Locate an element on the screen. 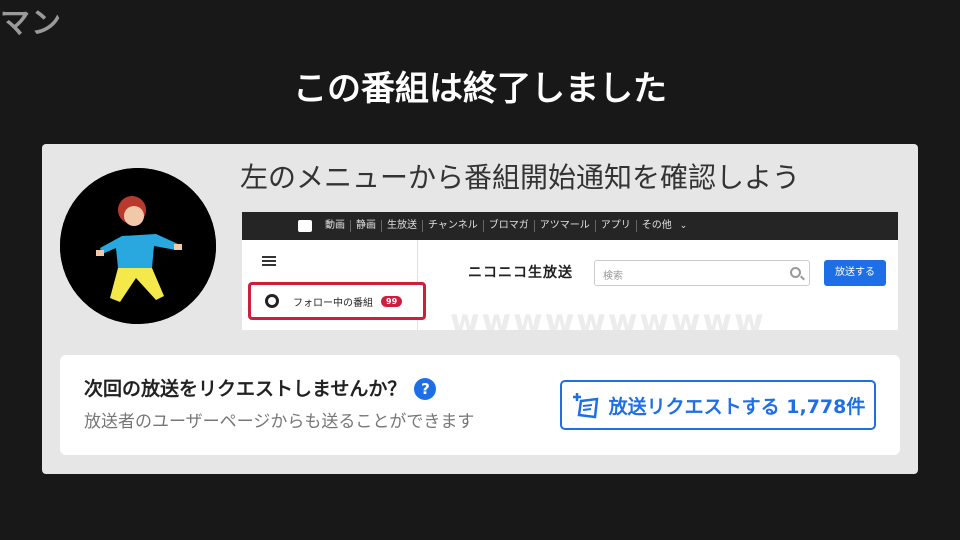 Image resolution: width=960 pixels, height=540 pixels. request-subtitle: 放送者のユーザーページからも送ることができます is located at coordinates (279, 422).